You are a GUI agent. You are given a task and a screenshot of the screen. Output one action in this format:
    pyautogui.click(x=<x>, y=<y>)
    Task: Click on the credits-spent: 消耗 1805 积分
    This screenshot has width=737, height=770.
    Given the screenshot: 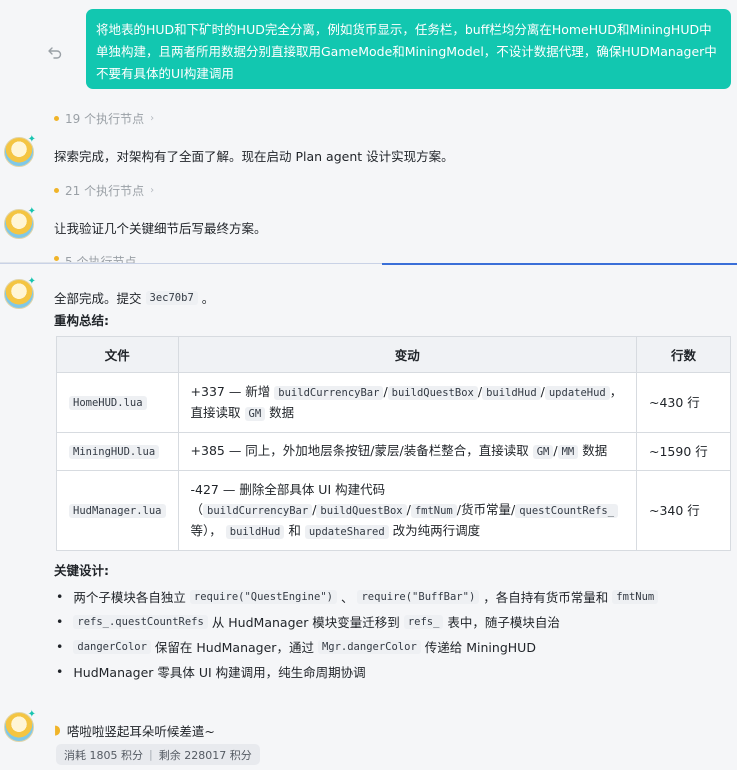 What is the action you would take?
    pyautogui.click(x=103, y=755)
    